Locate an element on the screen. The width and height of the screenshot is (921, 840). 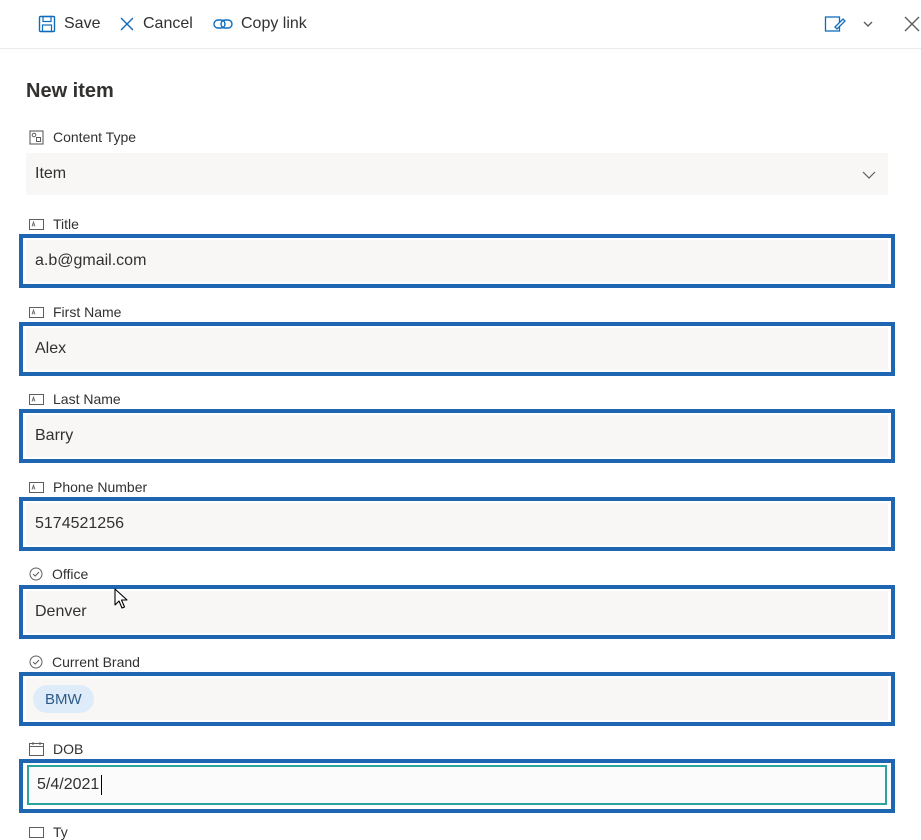
content-type-value: Item is located at coordinates (51, 173).